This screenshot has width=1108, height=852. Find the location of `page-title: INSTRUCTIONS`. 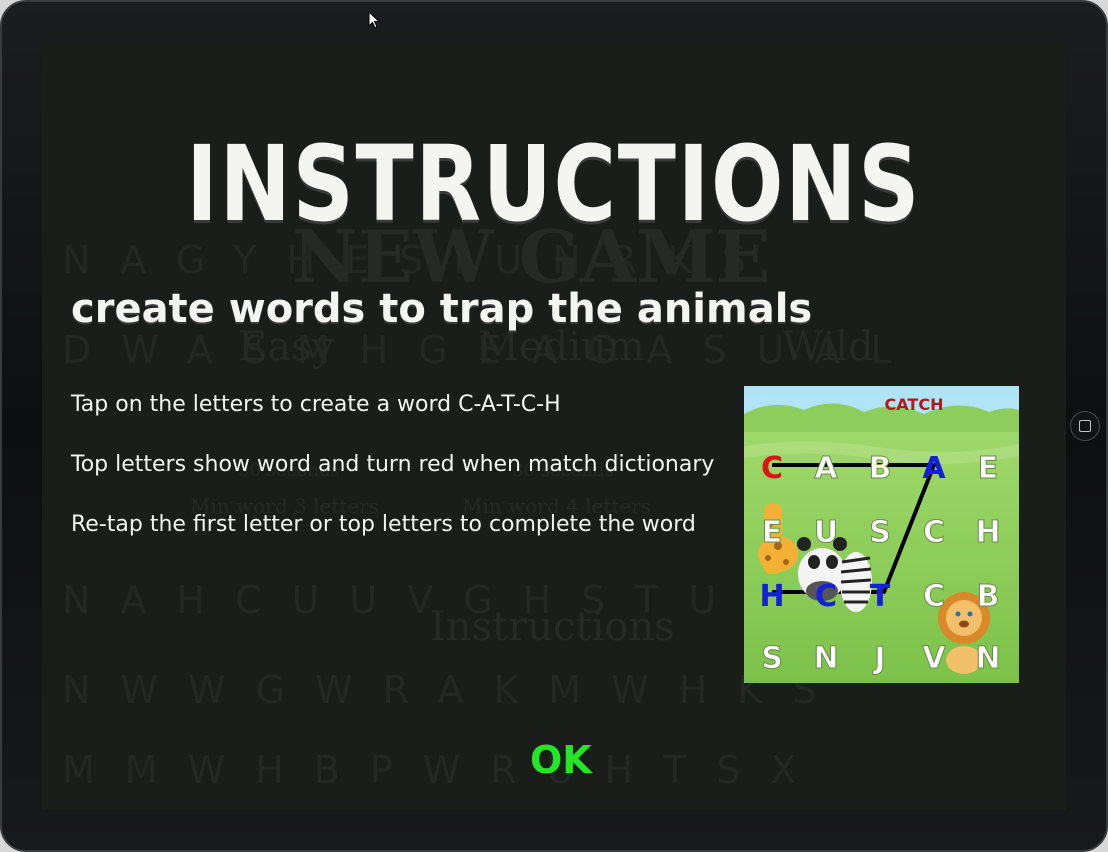

page-title: INSTRUCTIONS is located at coordinates (554, 184).